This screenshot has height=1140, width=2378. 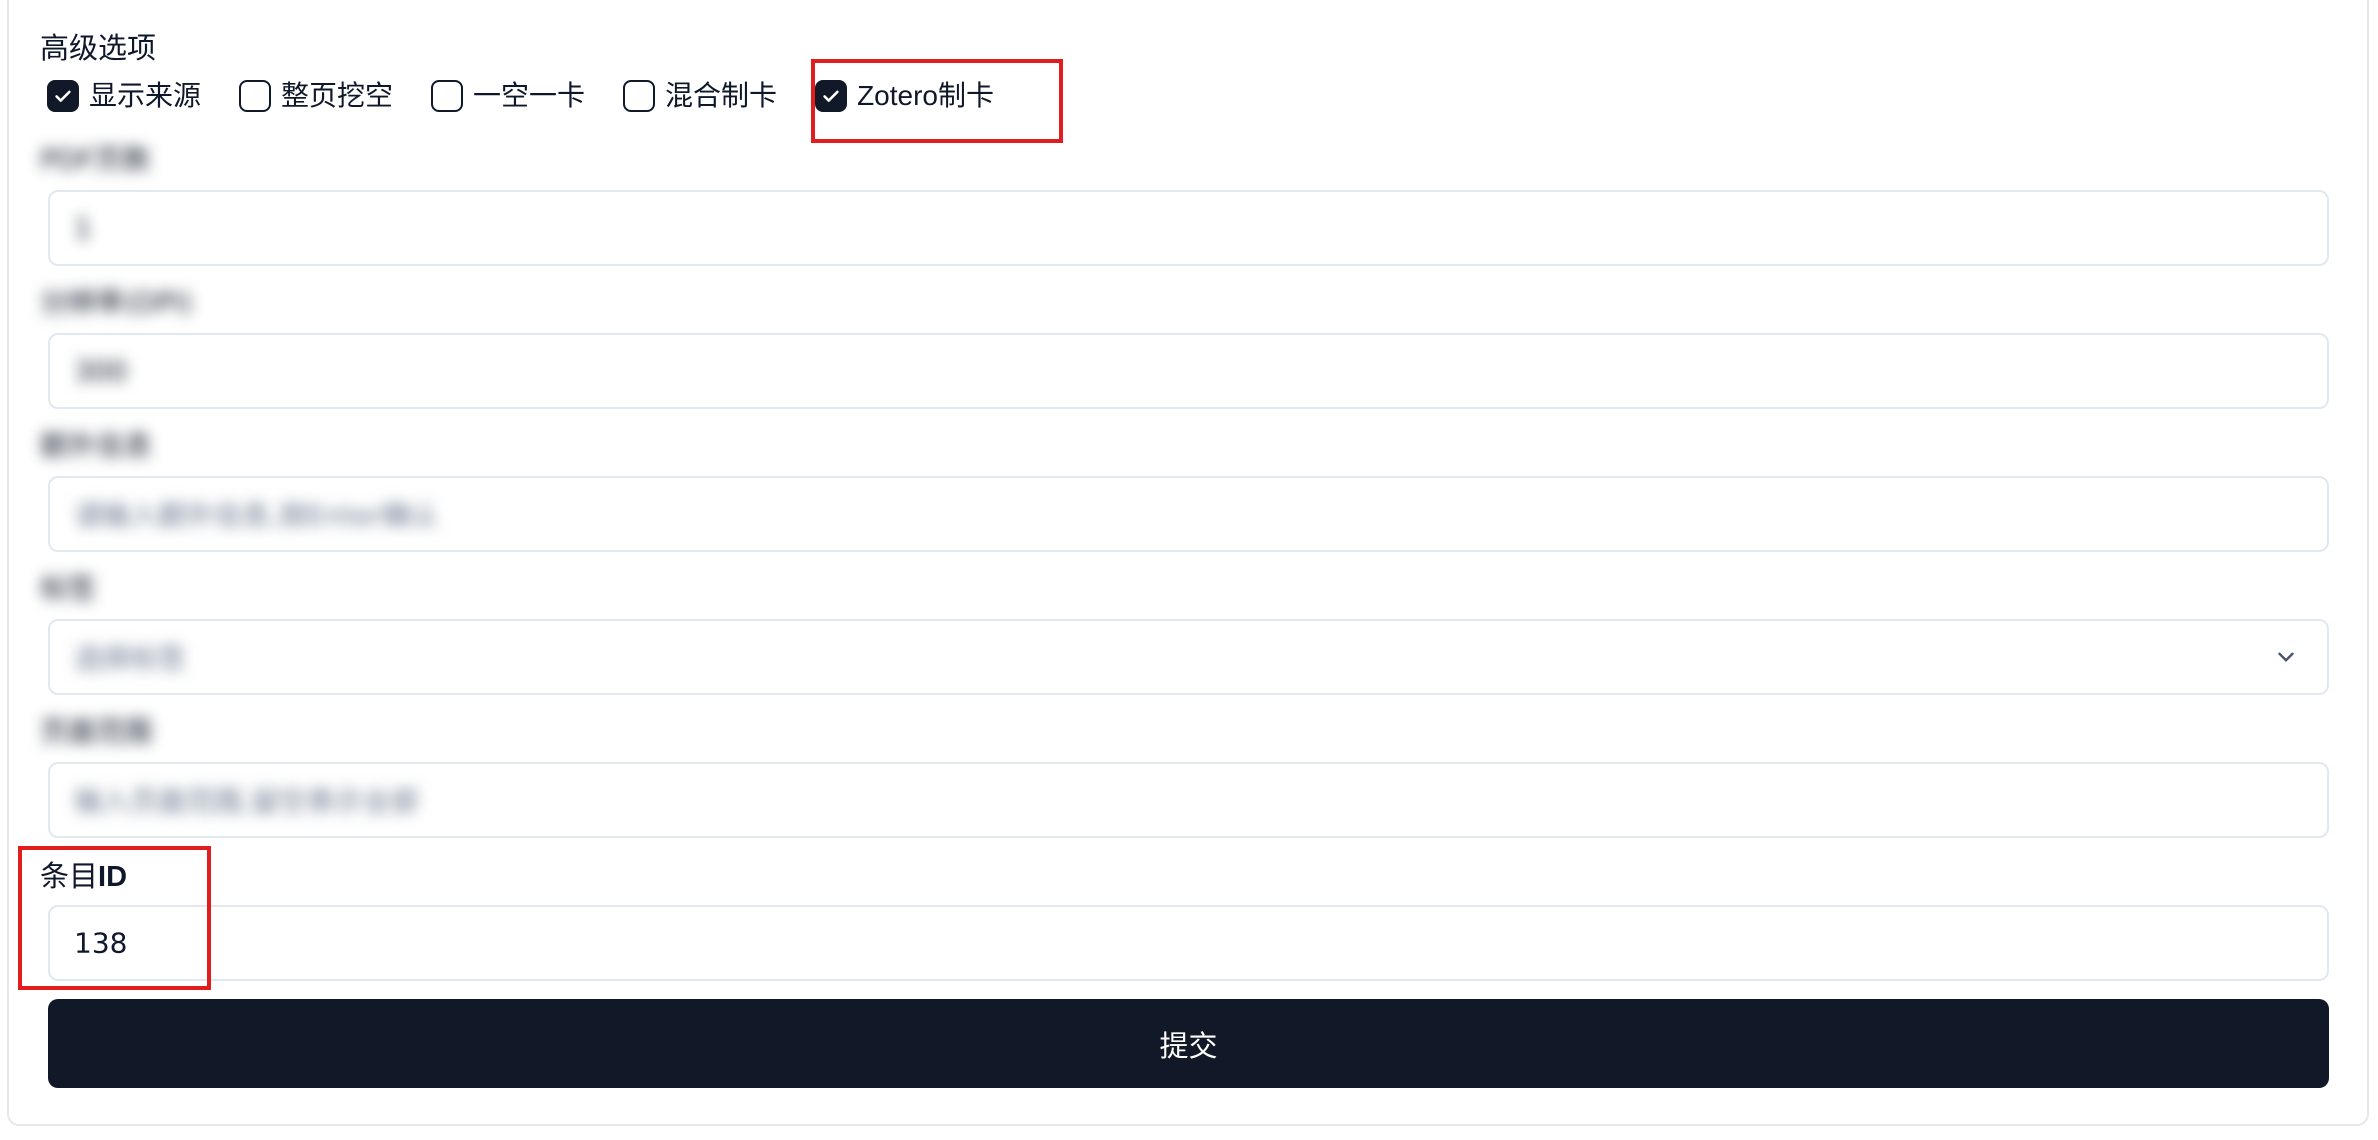 What do you see at coordinates (98, 48) in the screenshot?
I see `advanced-options-title: 高级选项` at bounding box center [98, 48].